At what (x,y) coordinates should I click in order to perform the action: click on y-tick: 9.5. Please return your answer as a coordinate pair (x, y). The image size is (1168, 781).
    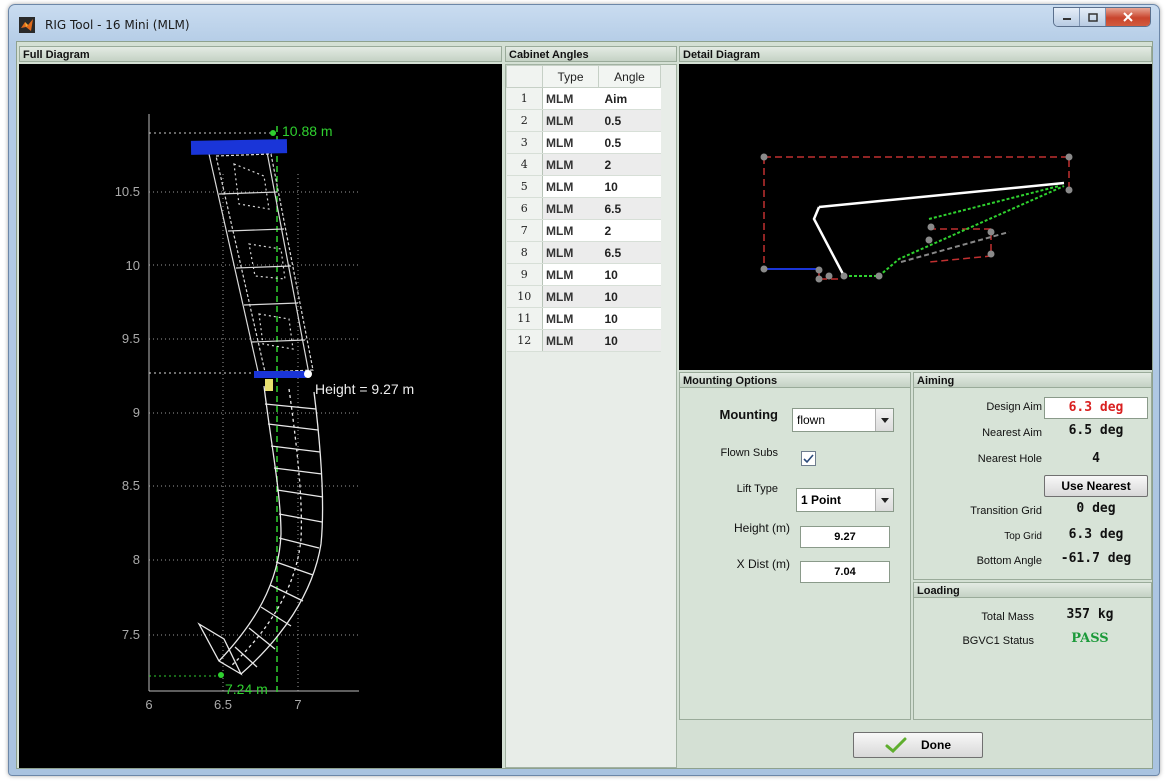
    Looking at the image, I should click on (131, 338).